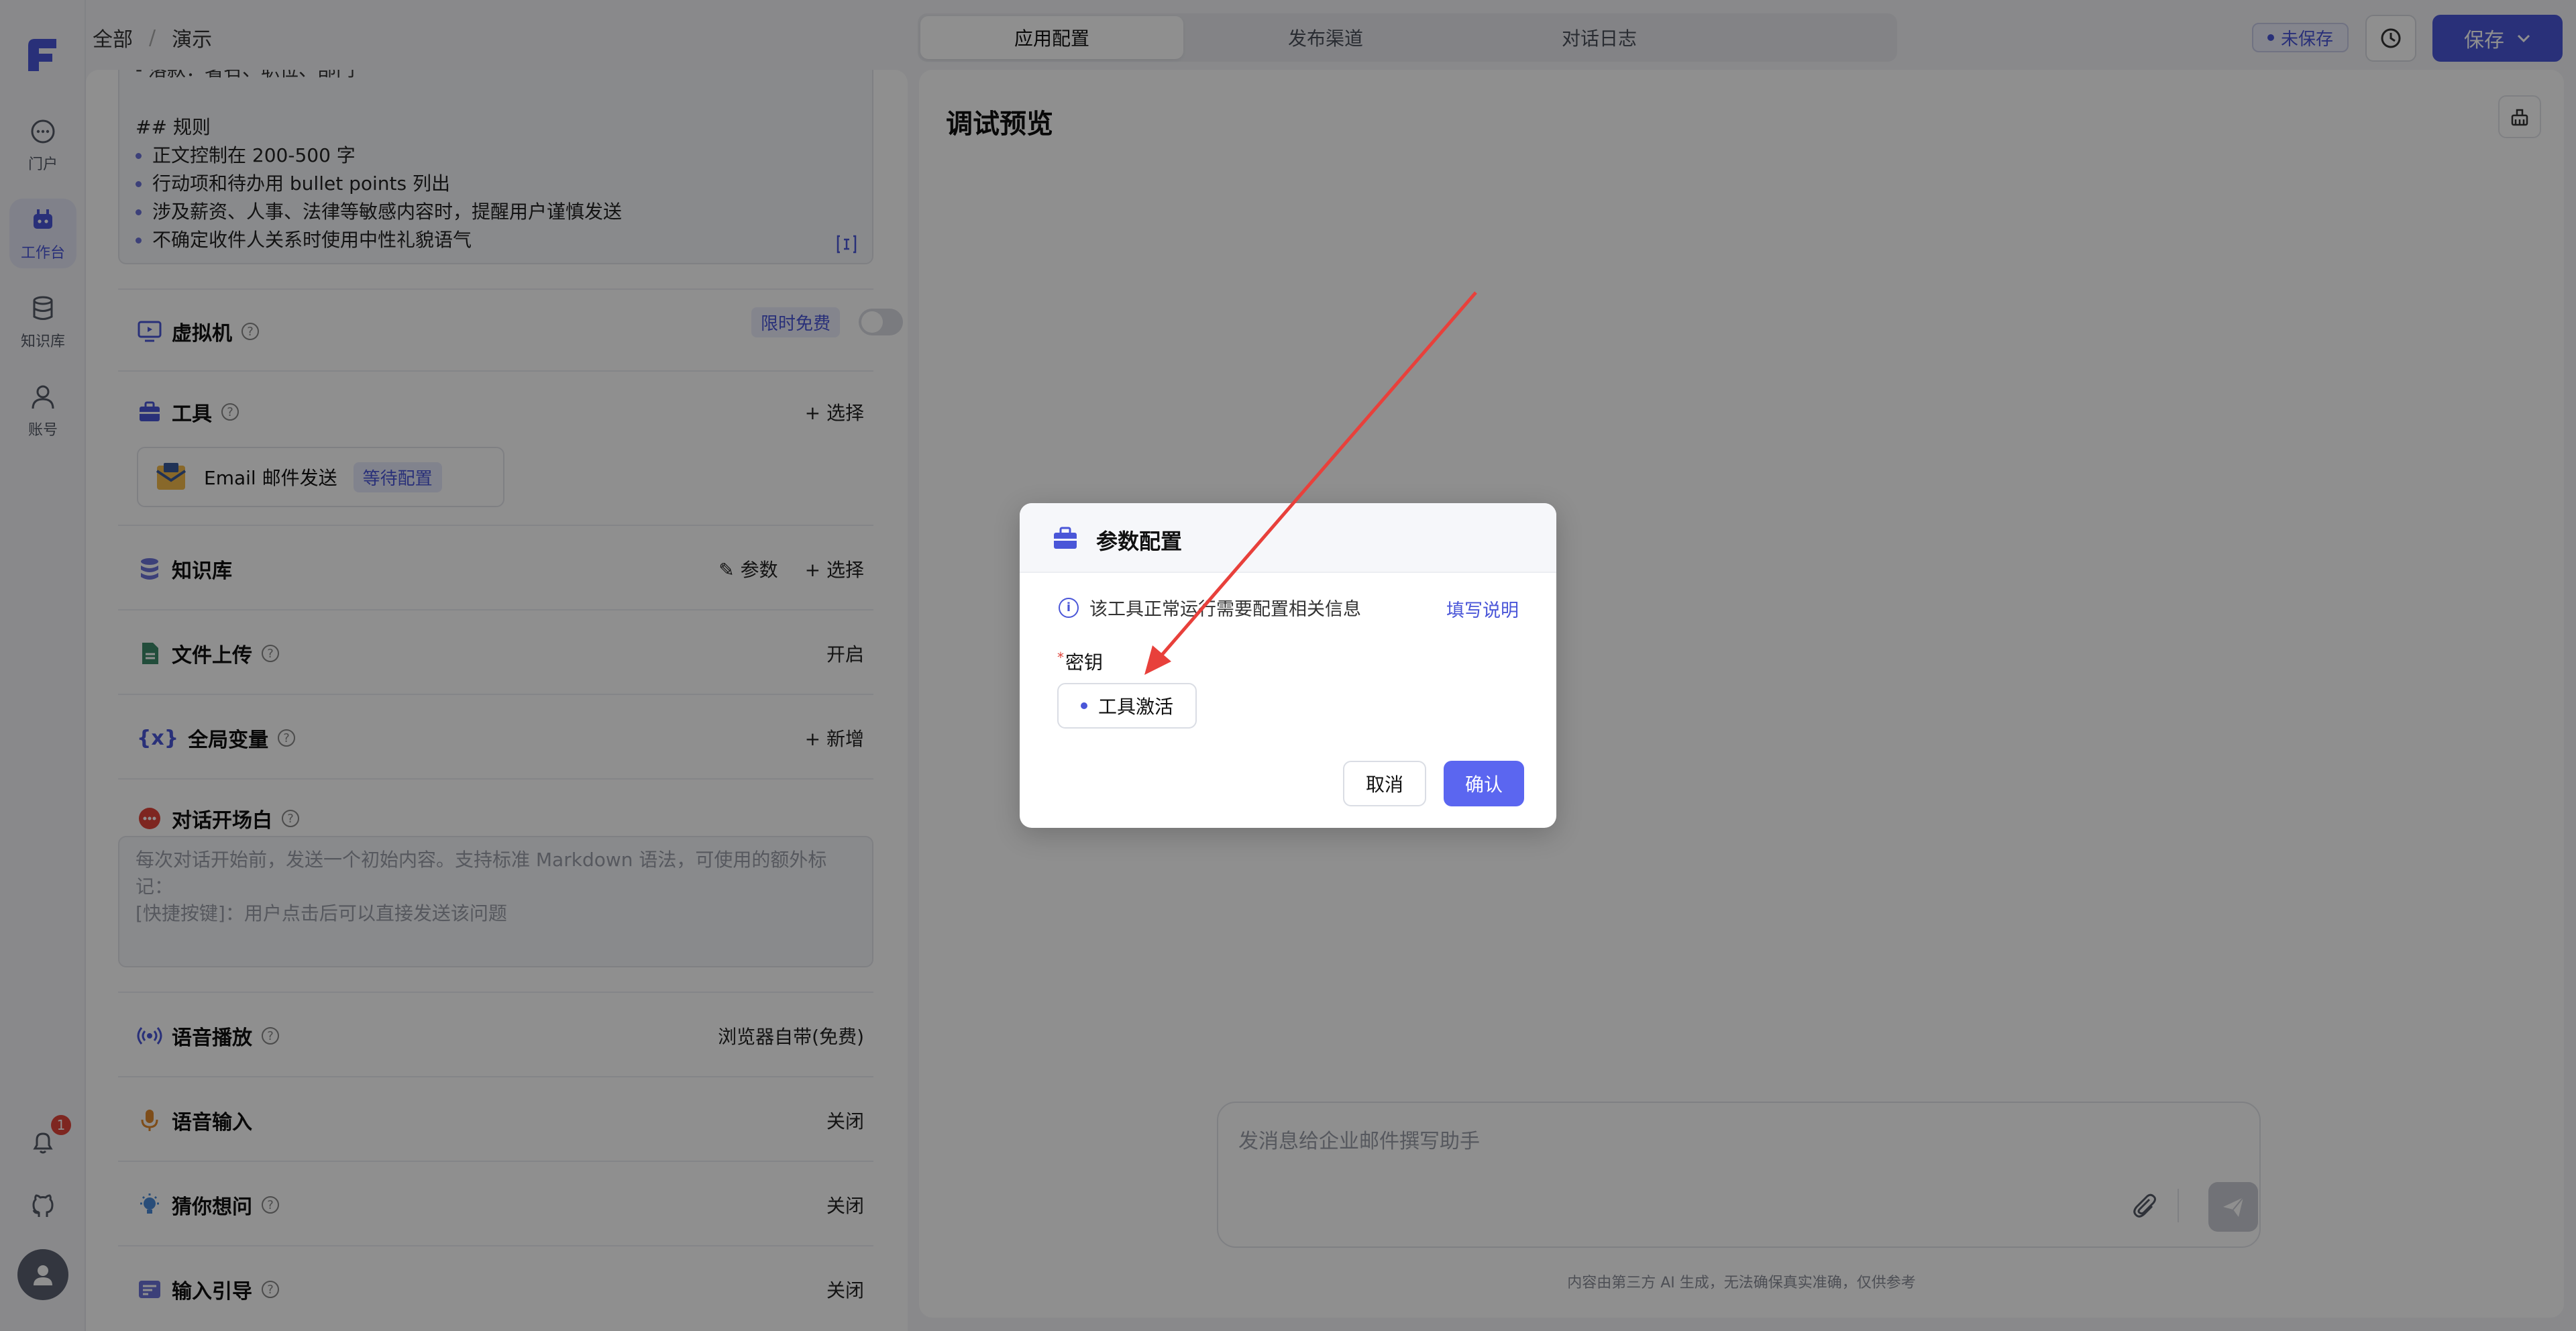  What do you see at coordinates (1069, 607) in the screenshot?
I see `info-icon: i` at bounding box center [1069, 607].